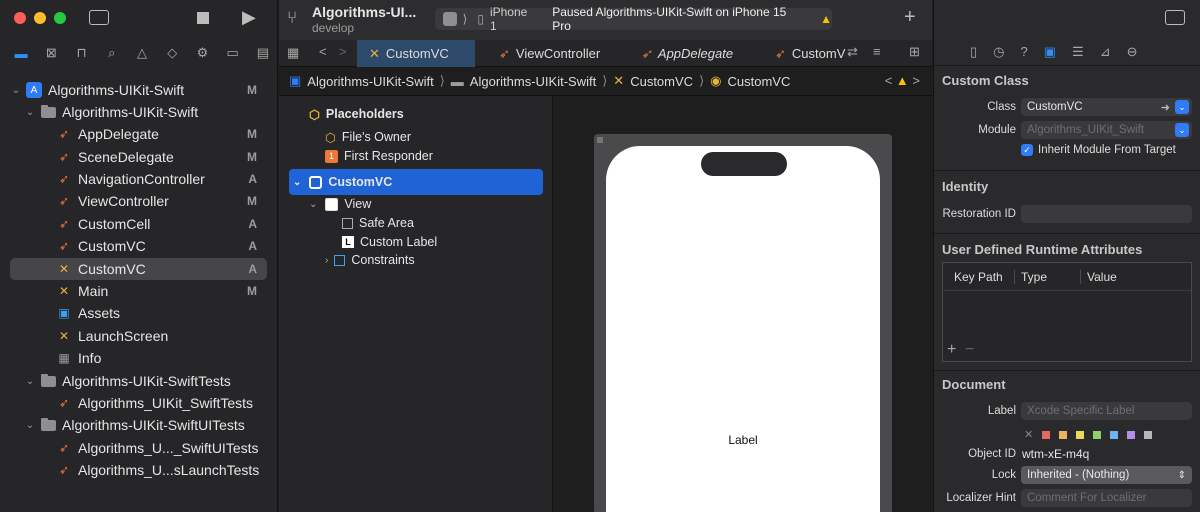  I want to click on connections-inspector-icon: ⊖, so click(1132, 52).